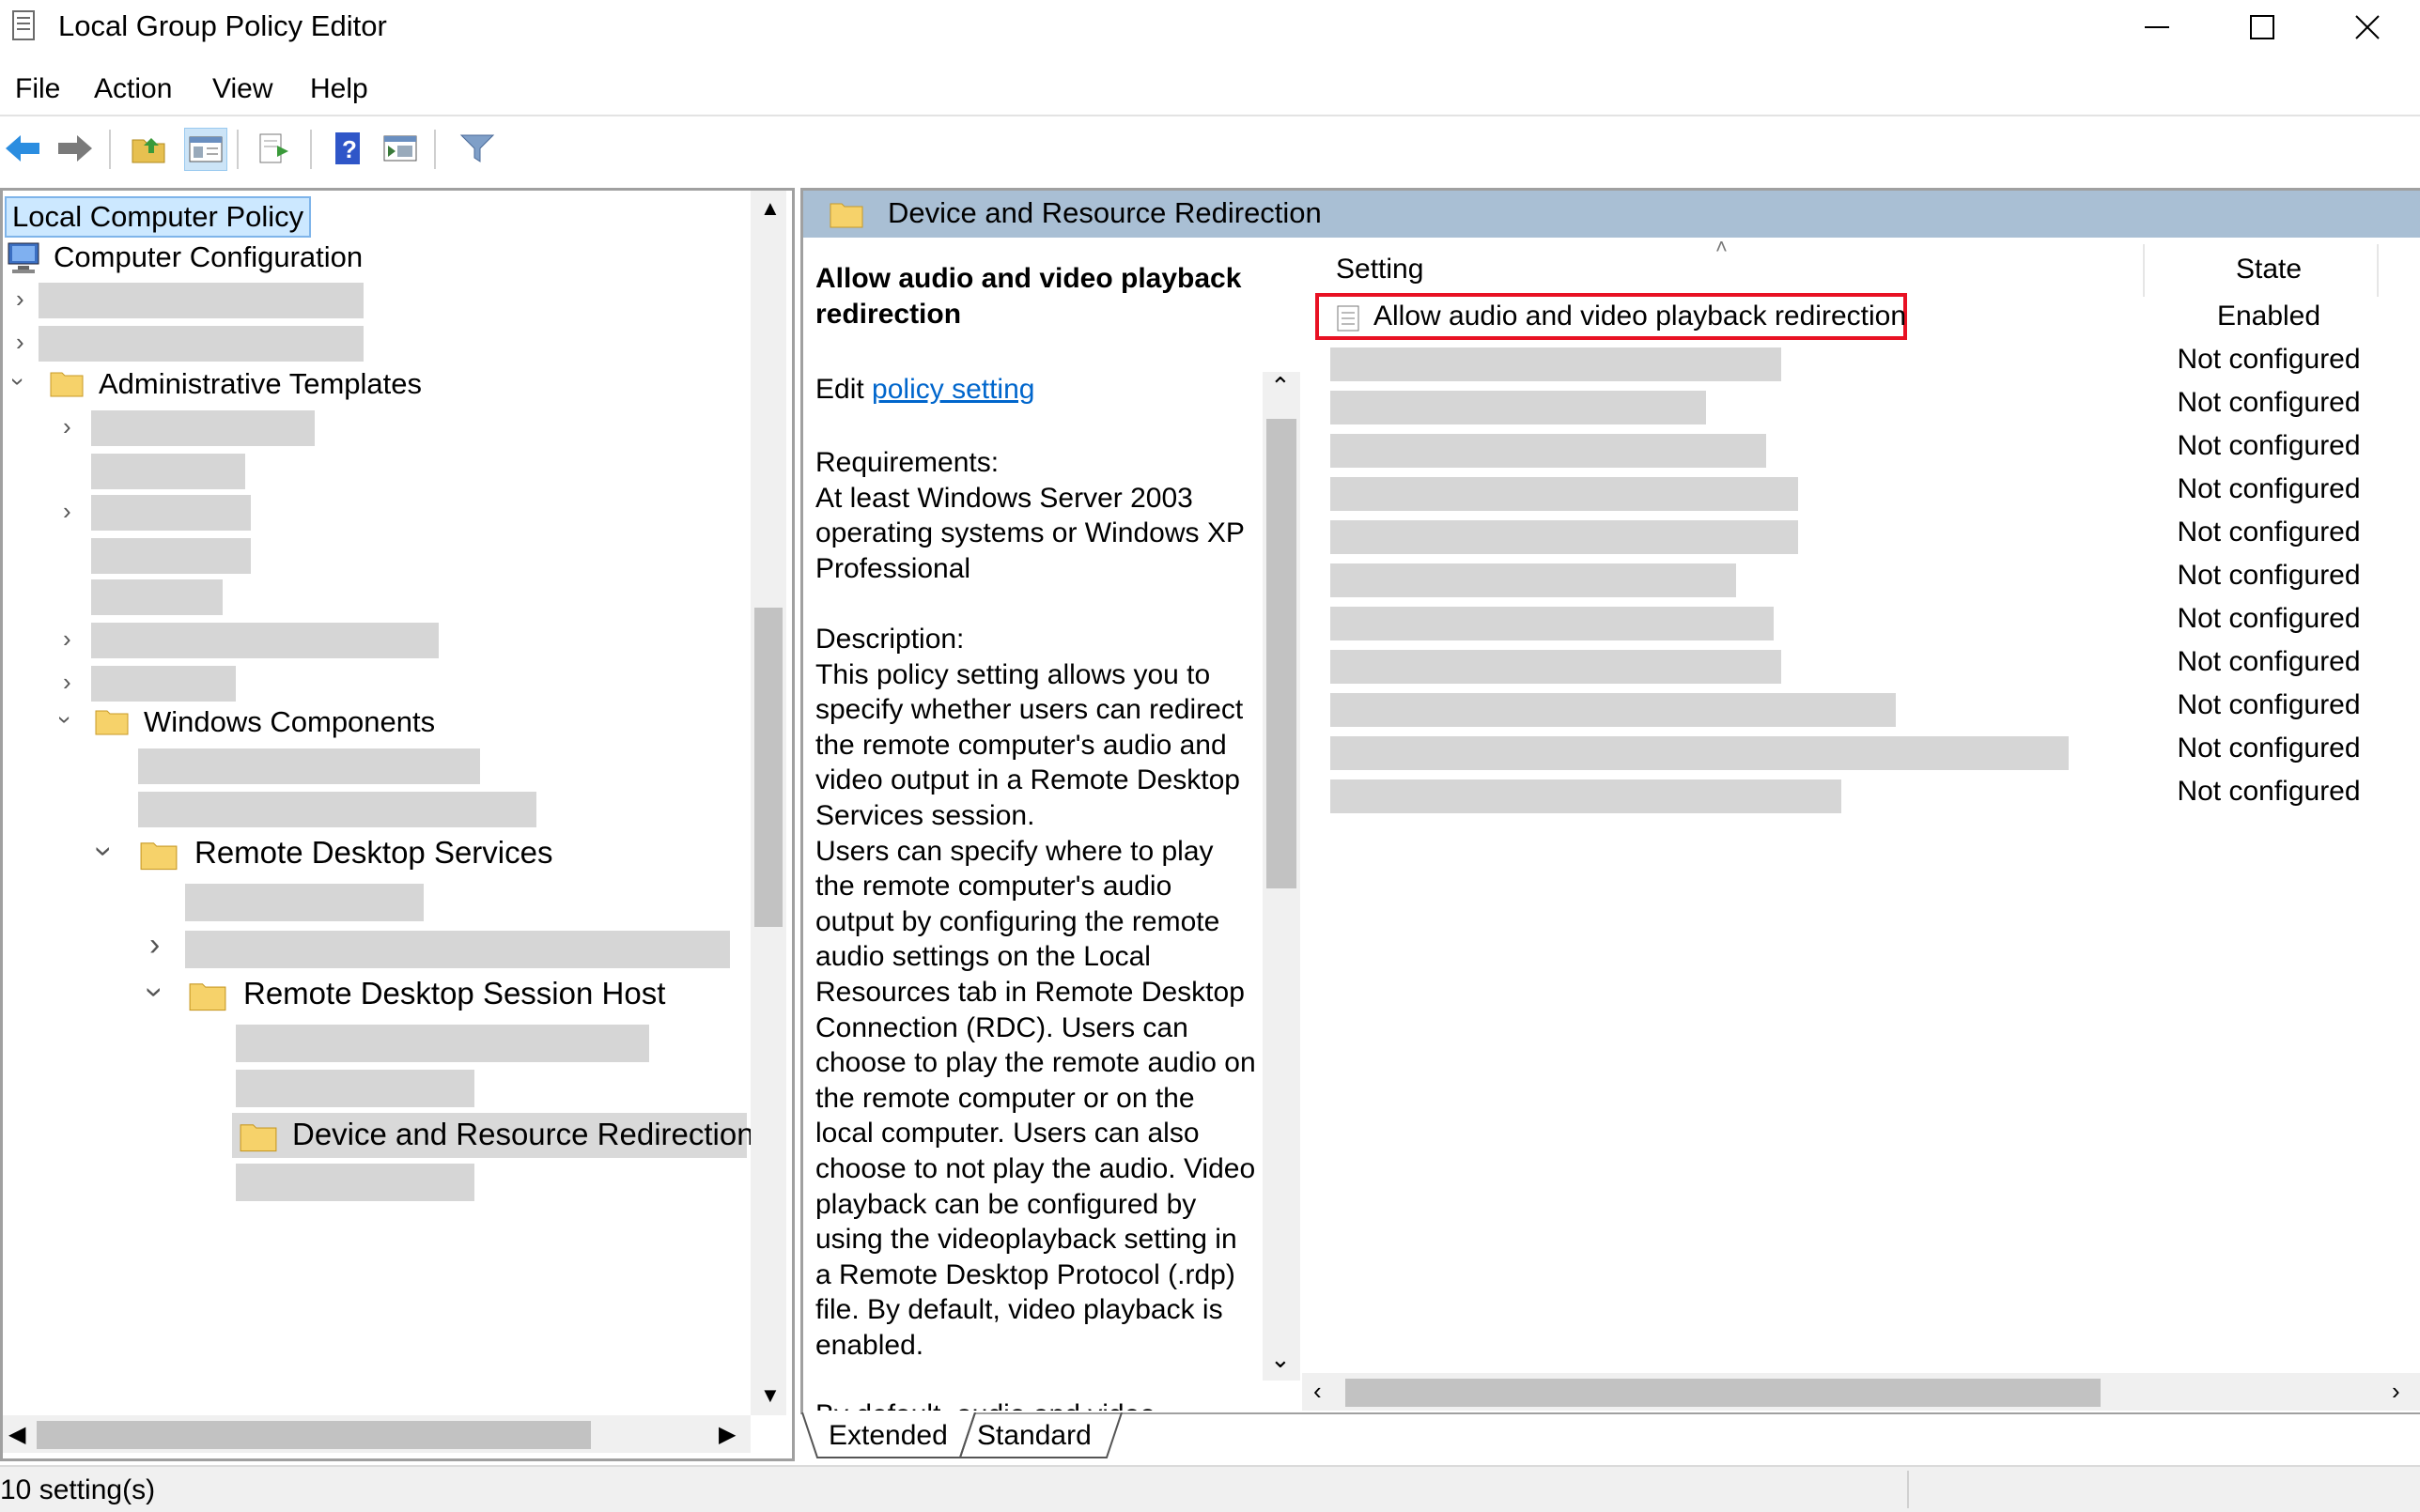 This screenshot has width=2420, height=1512. I want to click on scroll-right-arrow-icon: ›, so click(2396, 1392).